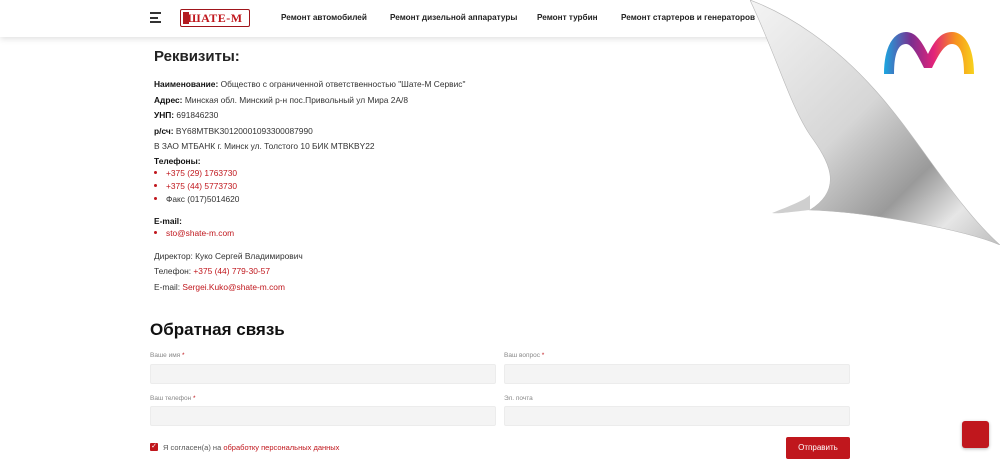  I want to click on name-label-text: Ваше имя, so click(165, 355).